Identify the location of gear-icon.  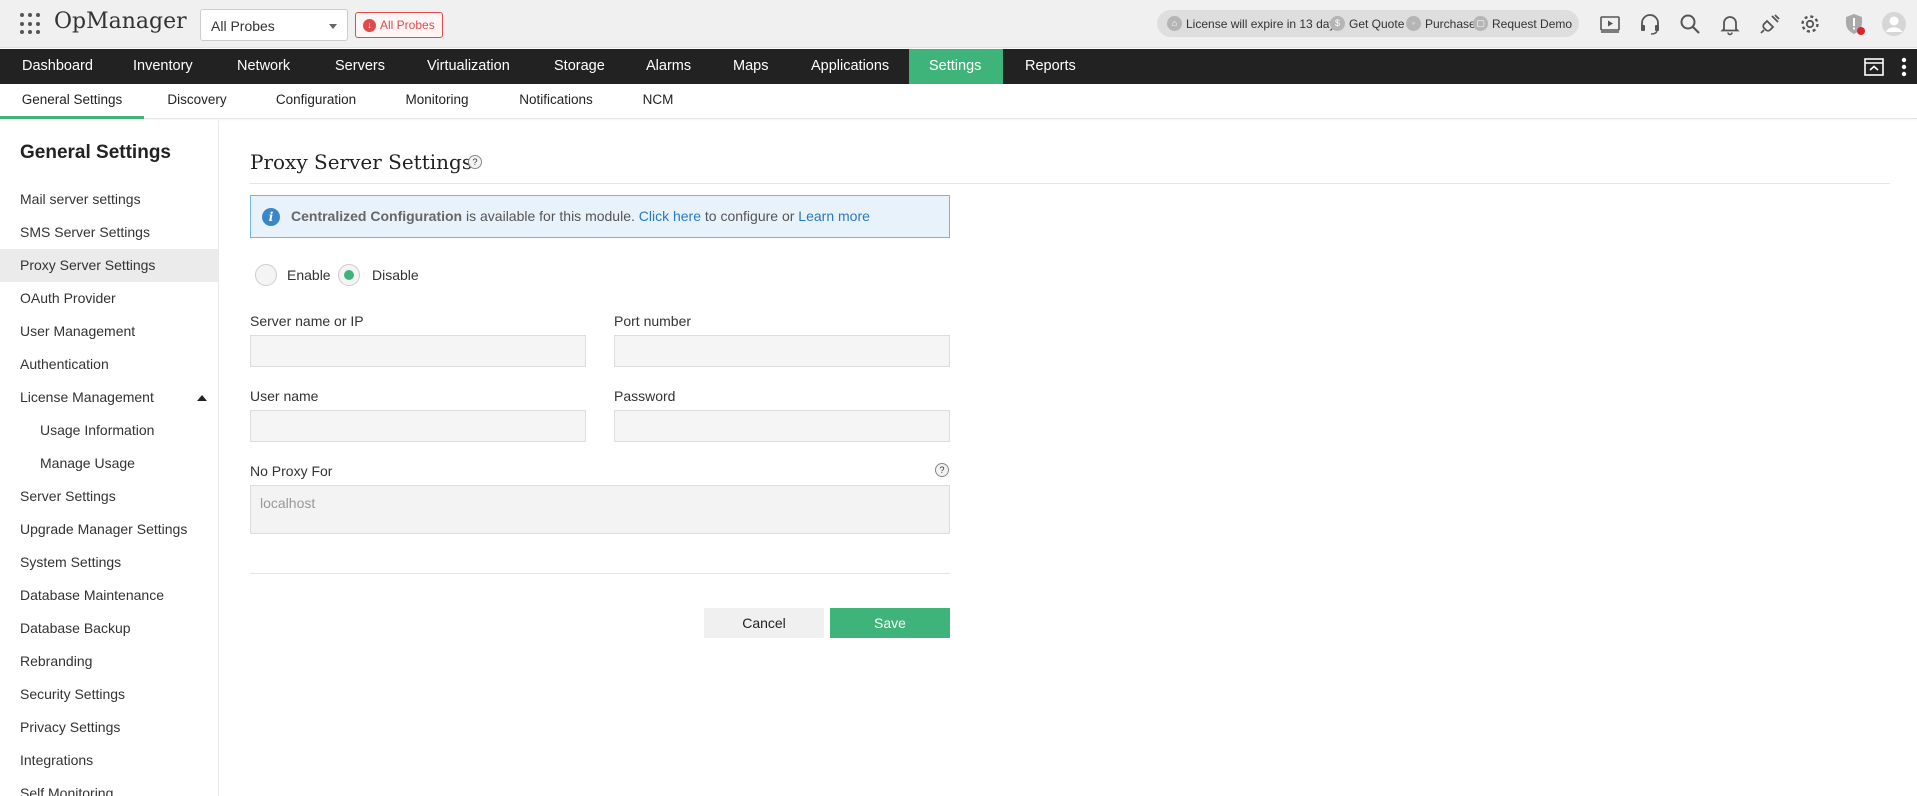
(1810, 24).